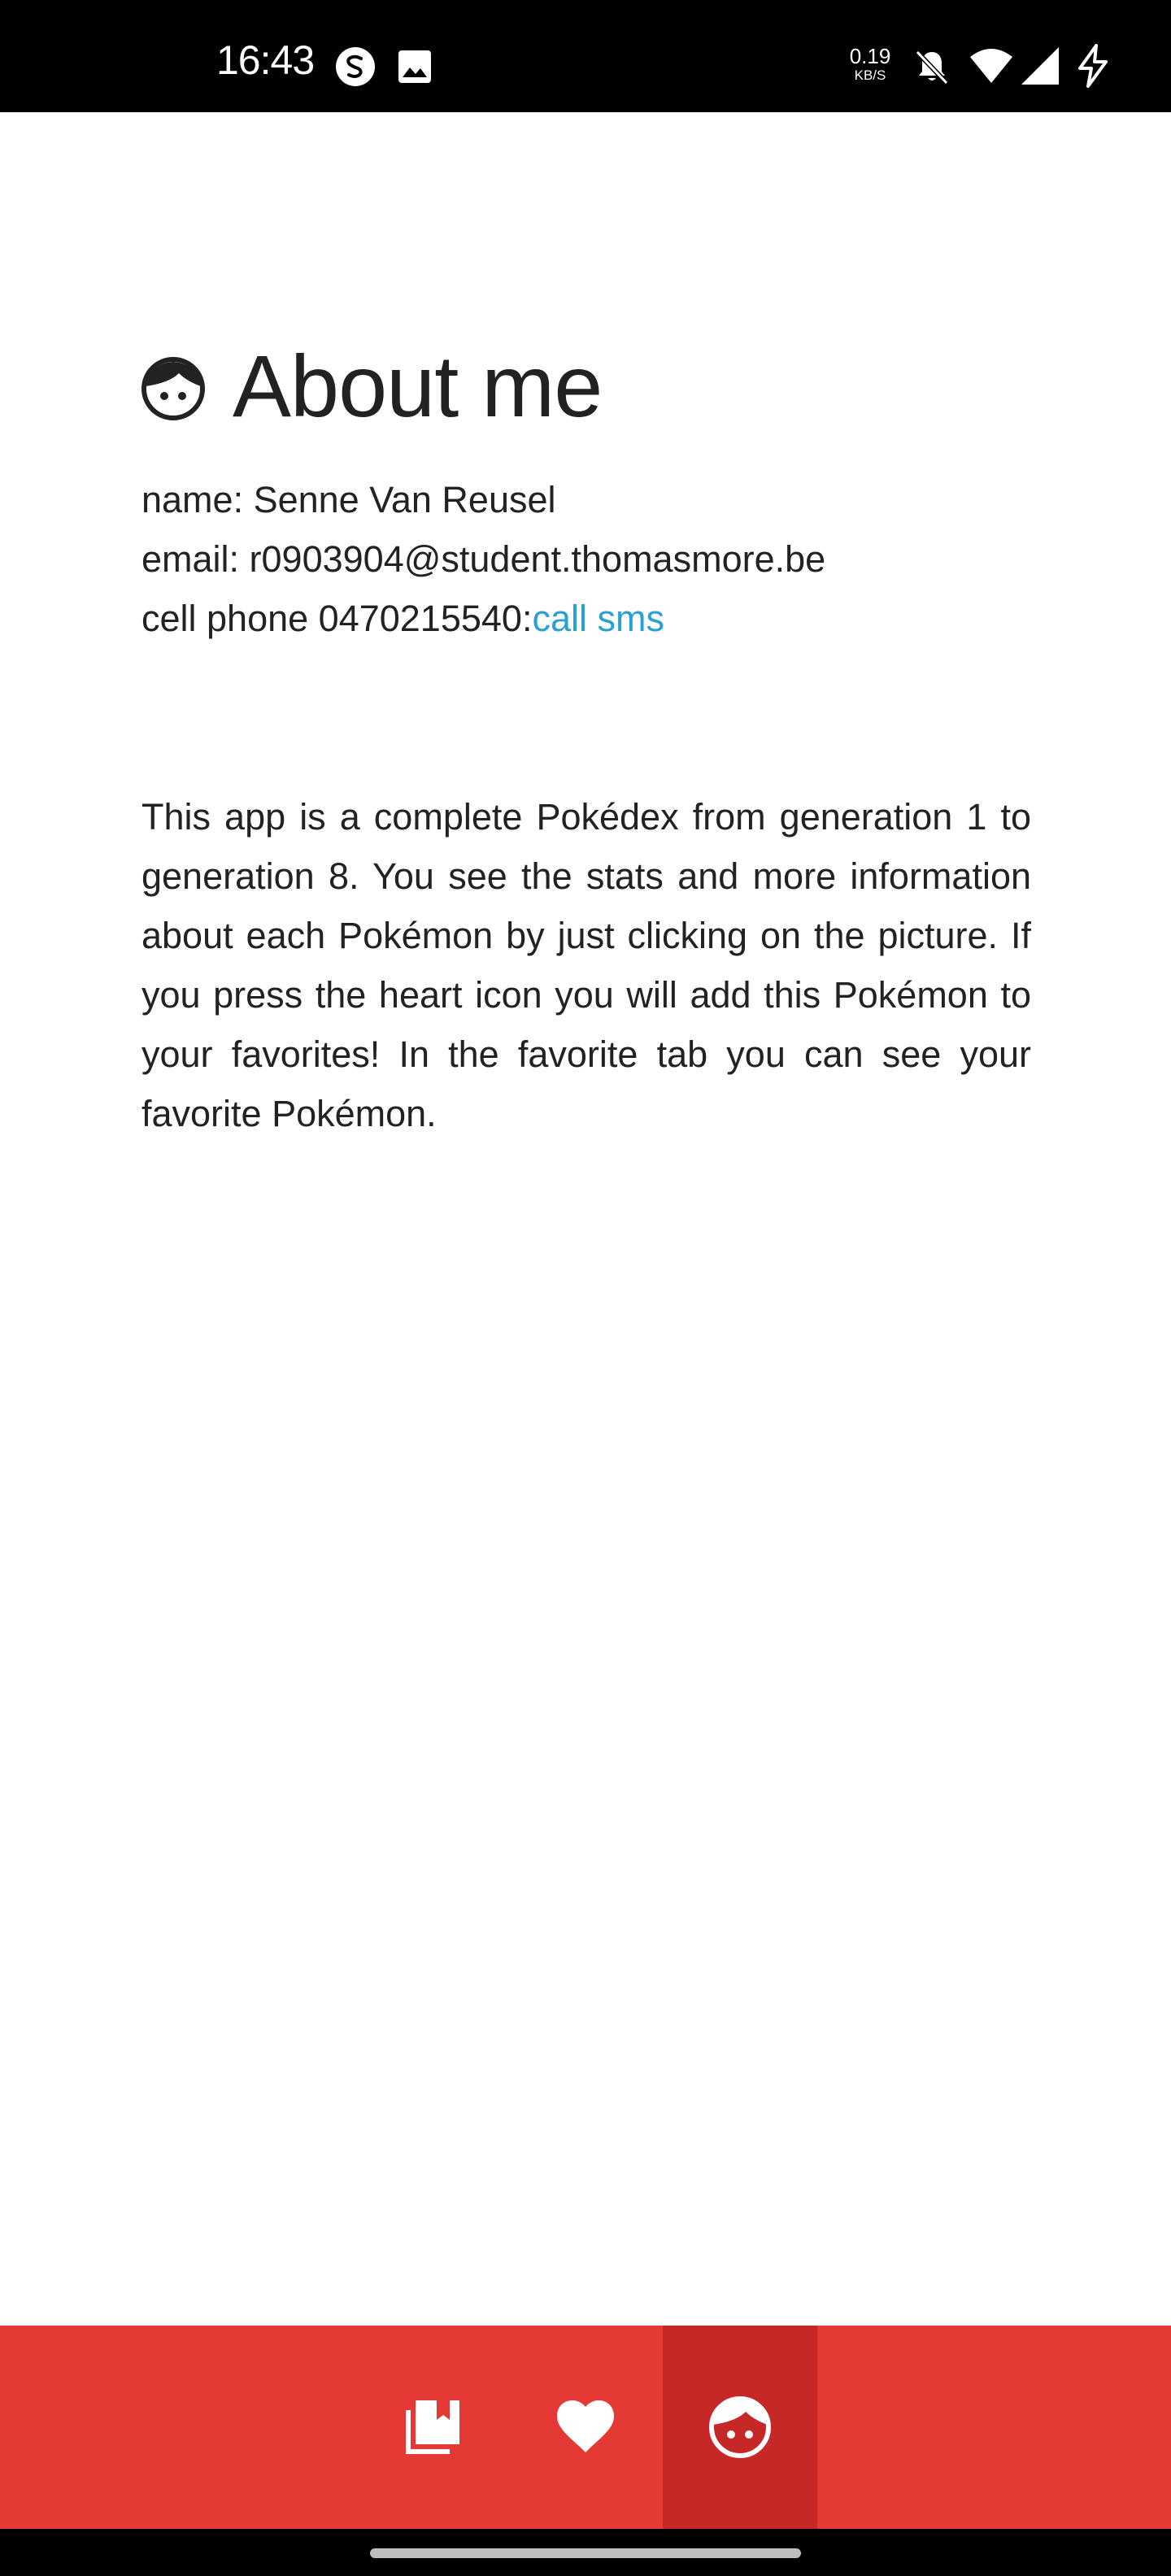 This screenshot has height=2576, width=1171. Describe the element at coordinates (1040, 66) in the screenshot. I see `signal-icon` at that location.